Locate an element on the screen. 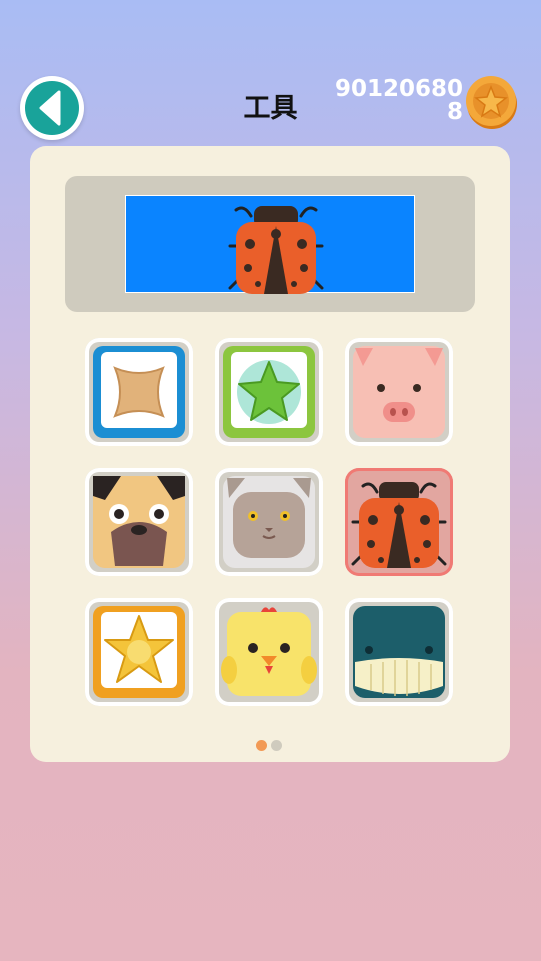 The height and width of the screenshot is (961, 541). pug-icon is located at coordinates (139, 522).